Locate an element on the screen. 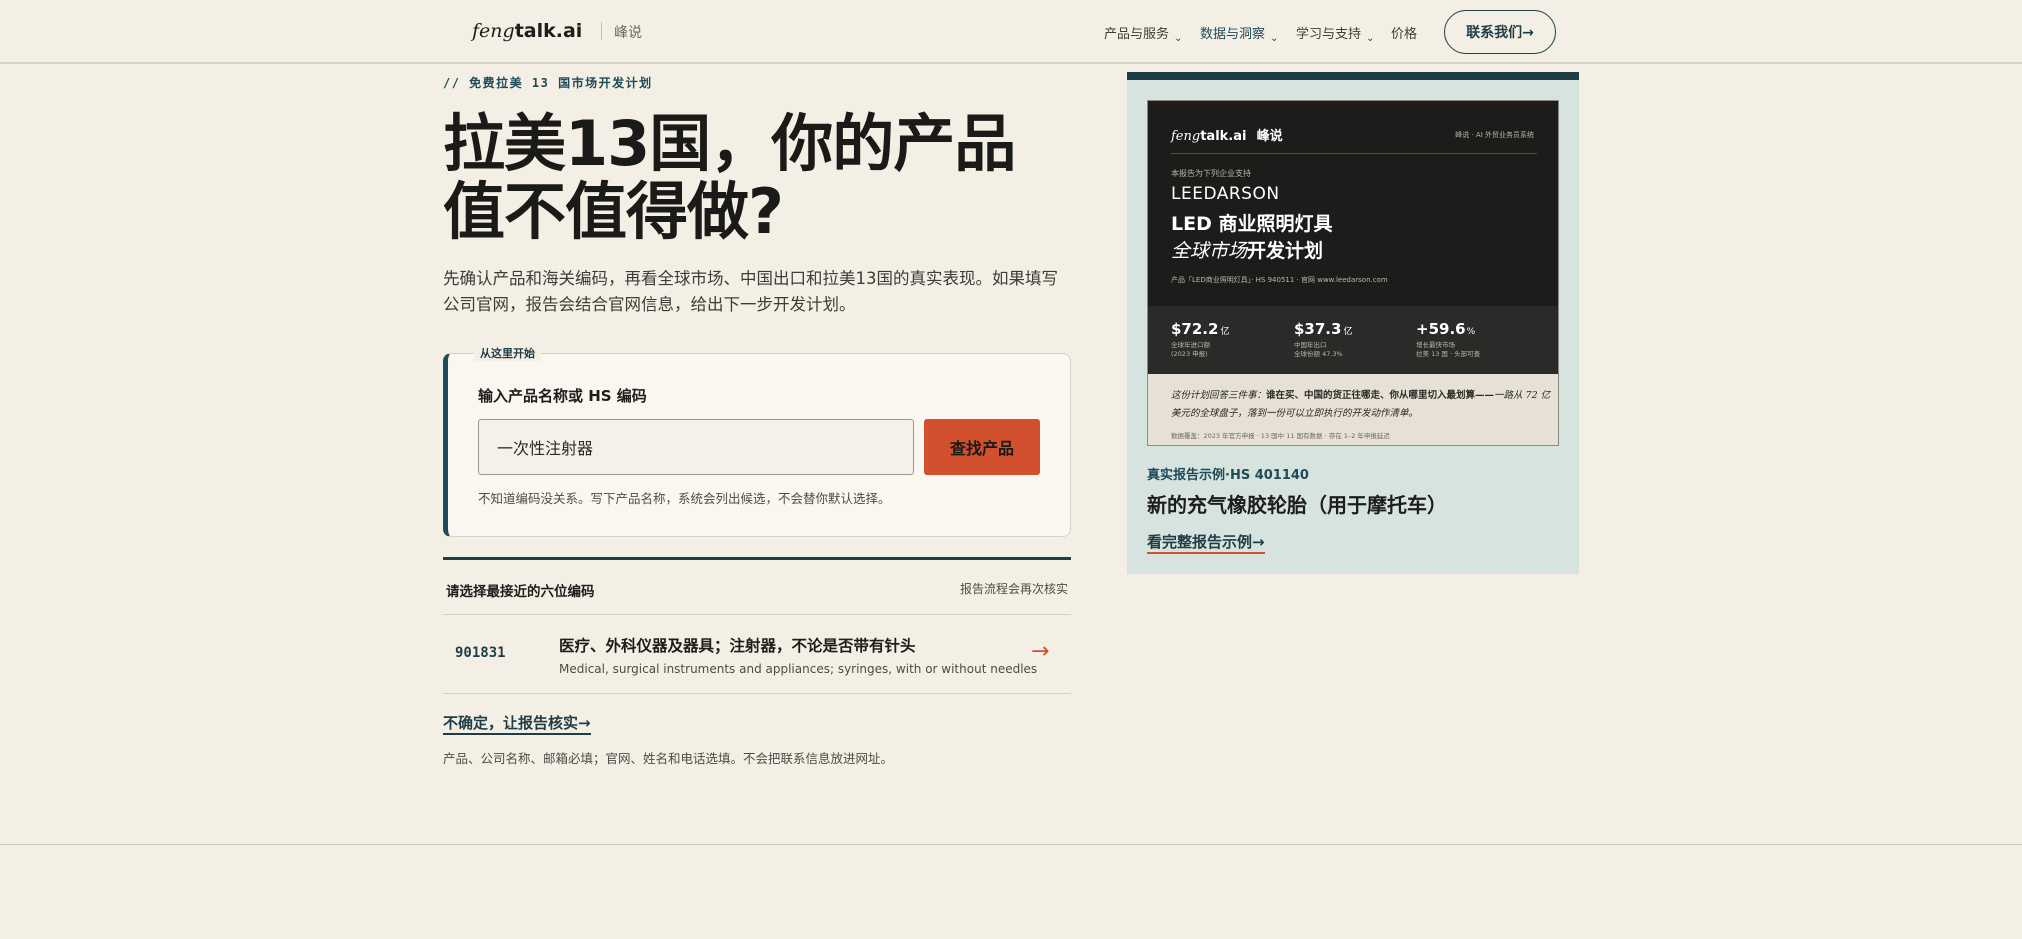 This screenshot has width=2022, height=939. arrow-right-icon: → is located at coordinates (1040, 651).